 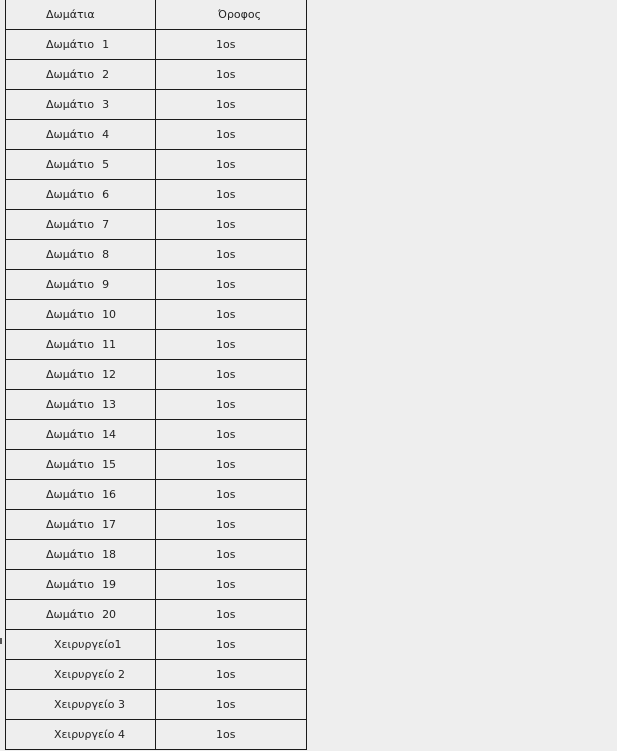 I want to click on room-name-cell: Χειρυργείο 3, so click(x=81, y=704).